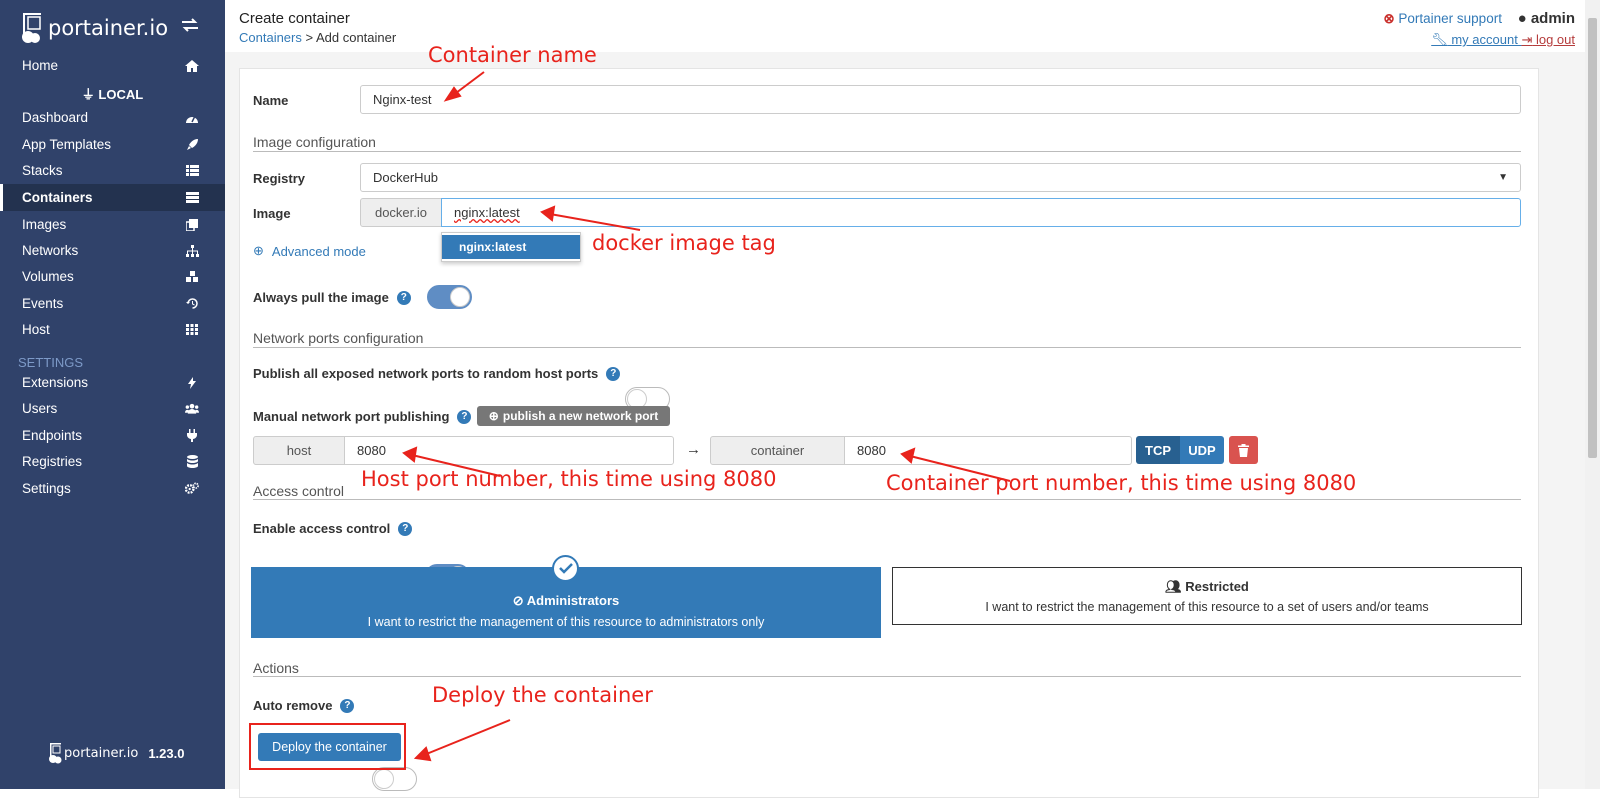 This screenshot has width=1600, height=798. Describe the element at coordinates (190, 25) in the screenshot. I see `swap-icon` at that location.